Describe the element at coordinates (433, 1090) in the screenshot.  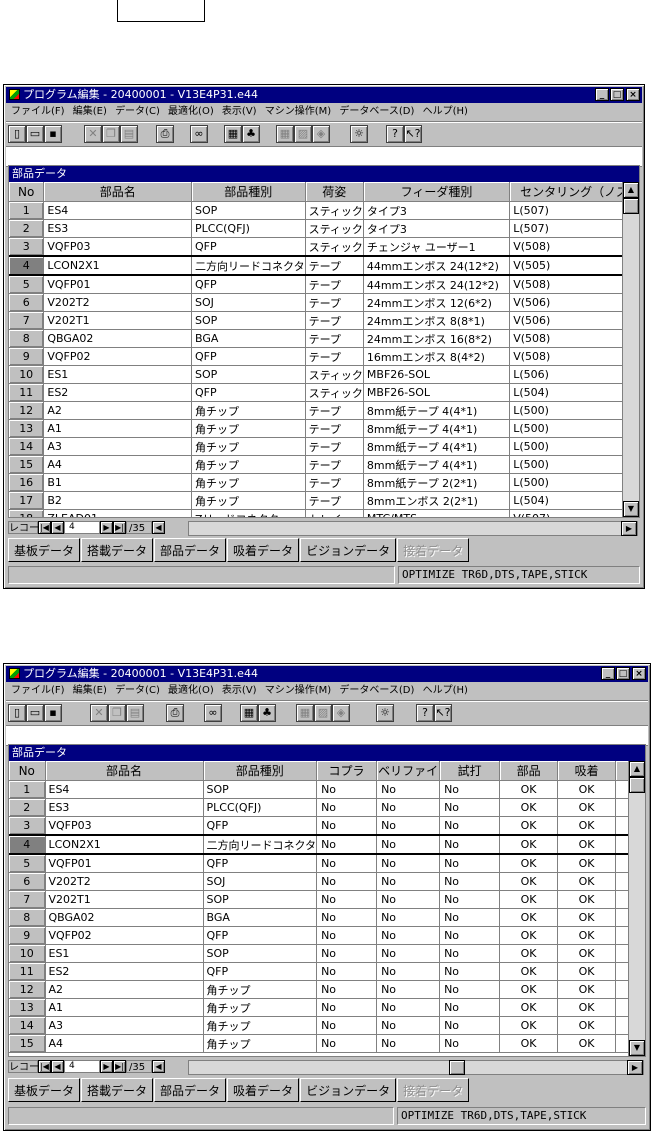
I see `tab-adhesive-data: 接着データ` at that location.